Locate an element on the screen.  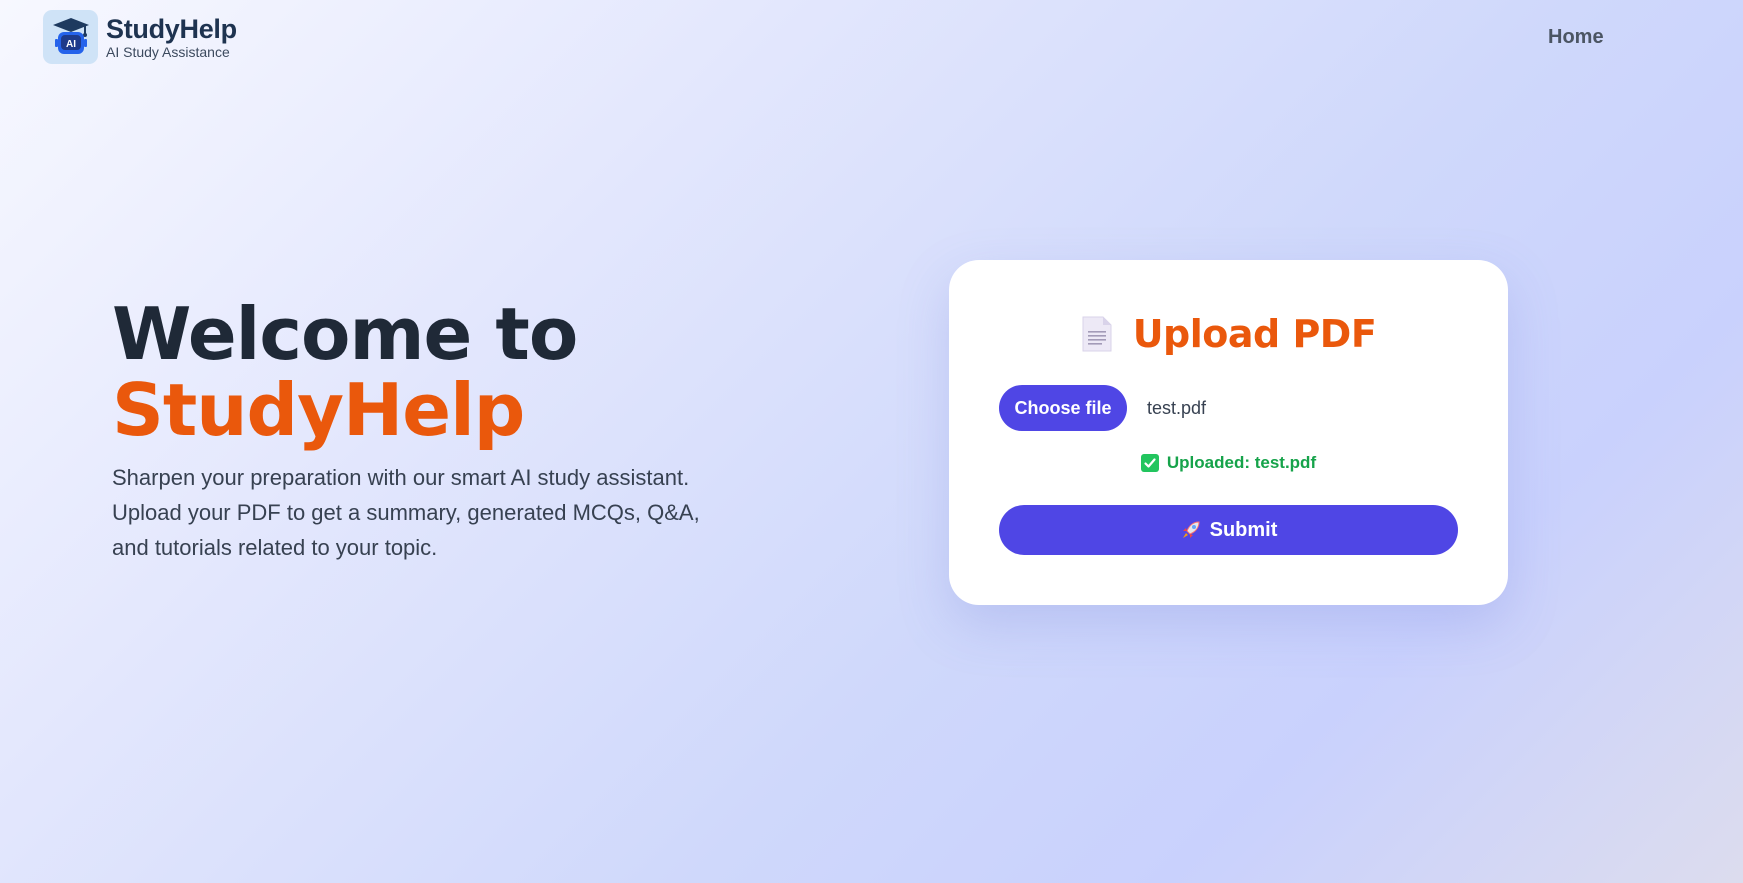
brand-logo: AI StudyHelp AI Study Assistance is located at coordinates (140, 37).